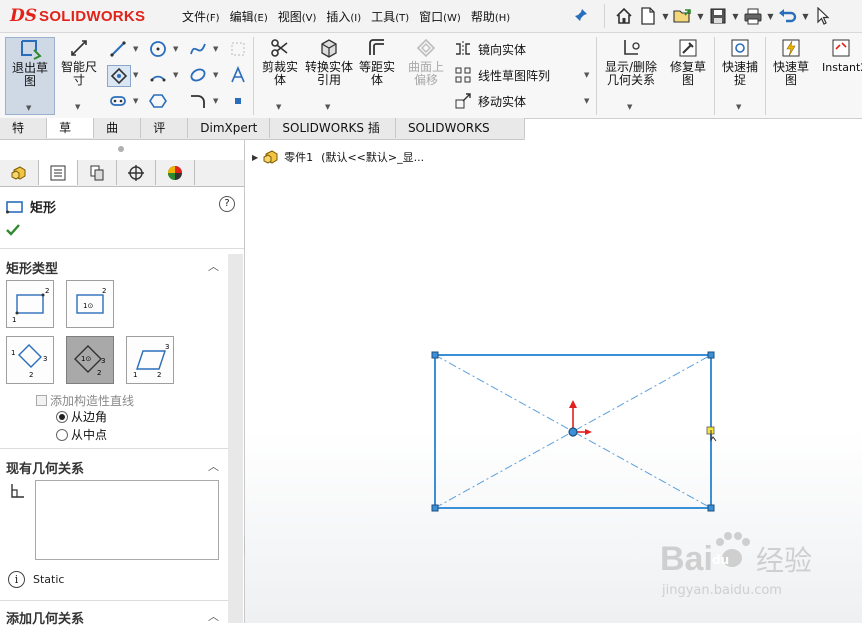  What do you see at coordinates (215, 75) in the screenshot?
I see `ellipse-dropdown-icon: ▼` at bounding box center [215, 75].